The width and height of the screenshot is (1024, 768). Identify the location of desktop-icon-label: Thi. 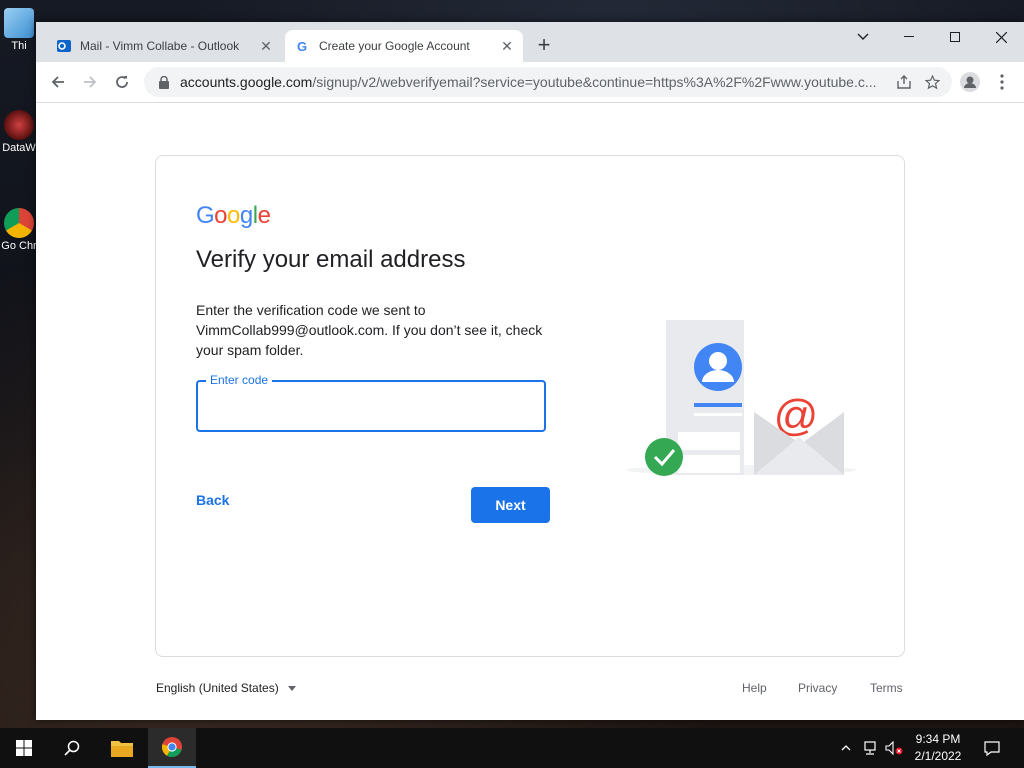
(19, 46).